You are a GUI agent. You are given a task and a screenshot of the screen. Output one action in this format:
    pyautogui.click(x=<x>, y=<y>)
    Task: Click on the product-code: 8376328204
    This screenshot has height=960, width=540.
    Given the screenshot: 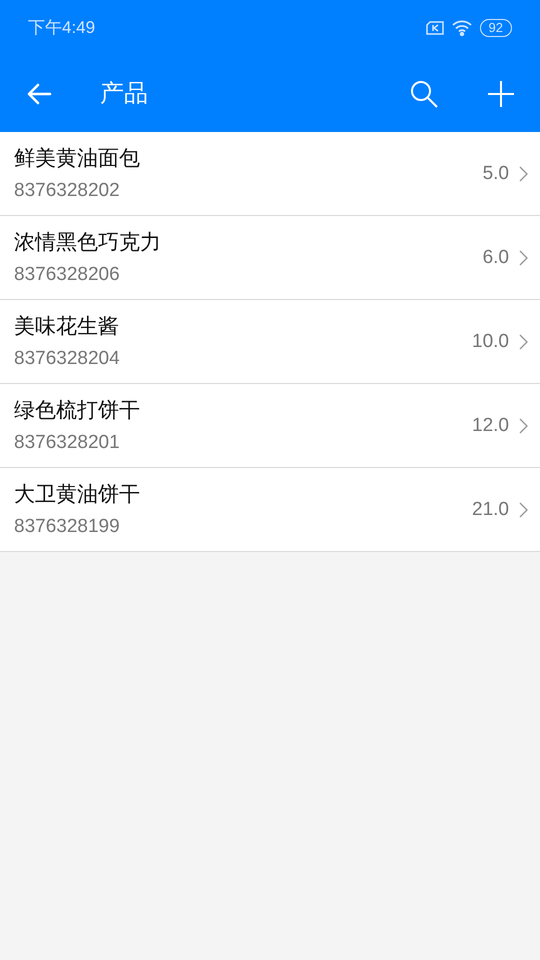 What is the action you would take?
    pyautogui.click(x=67, y=358)
    